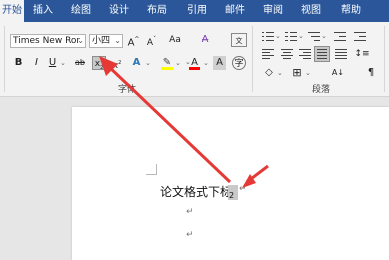  Describe the element at coordinates (117, 63) in the screenshot. I see `superscript-button: x2` at that location.